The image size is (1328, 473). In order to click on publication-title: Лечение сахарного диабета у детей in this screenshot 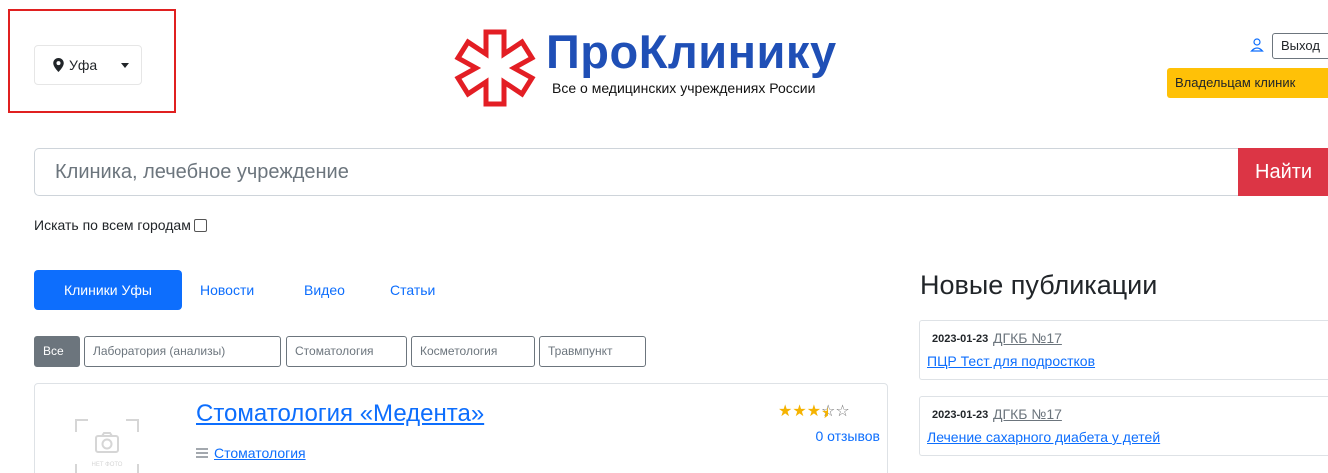, I will do `click(1043, 437)`.